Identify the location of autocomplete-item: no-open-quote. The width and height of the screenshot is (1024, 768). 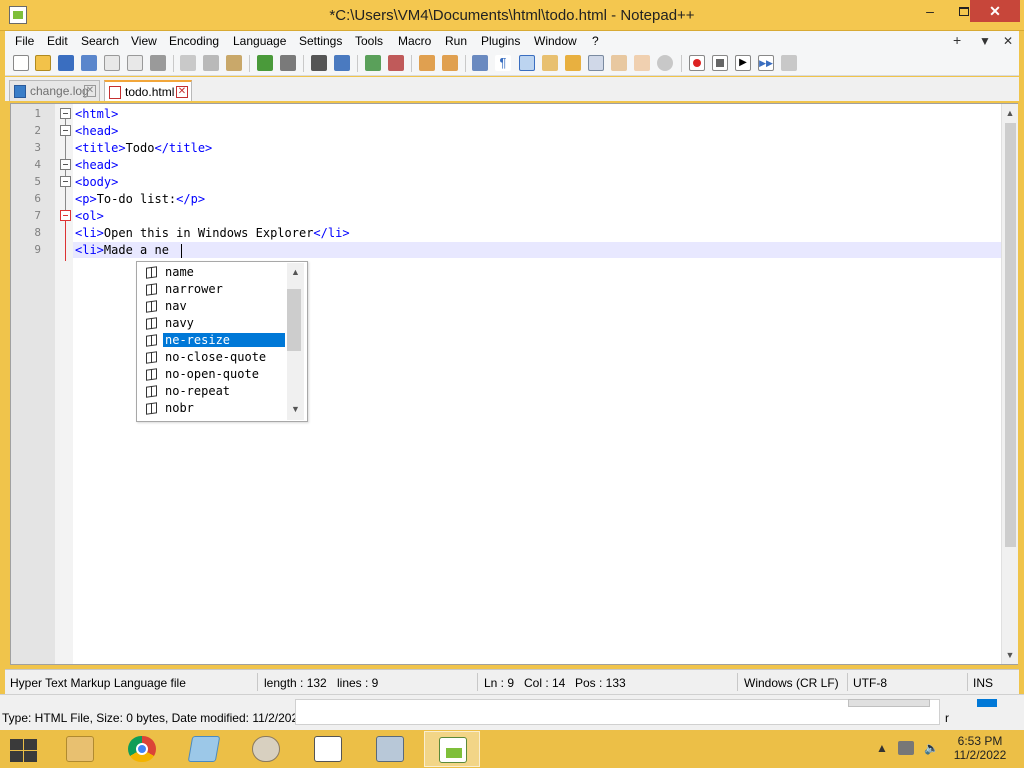
(212, 374).